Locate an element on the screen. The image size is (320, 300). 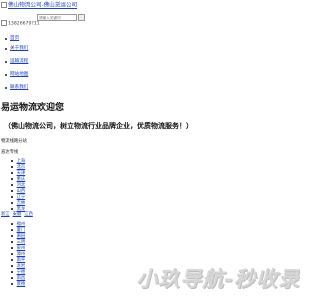
city-route-list: 福州 厦门 莆田 三明 泉州 漳州 南平 龙岩 宁德 南昌 景德 is located at coordinates (18, 254).